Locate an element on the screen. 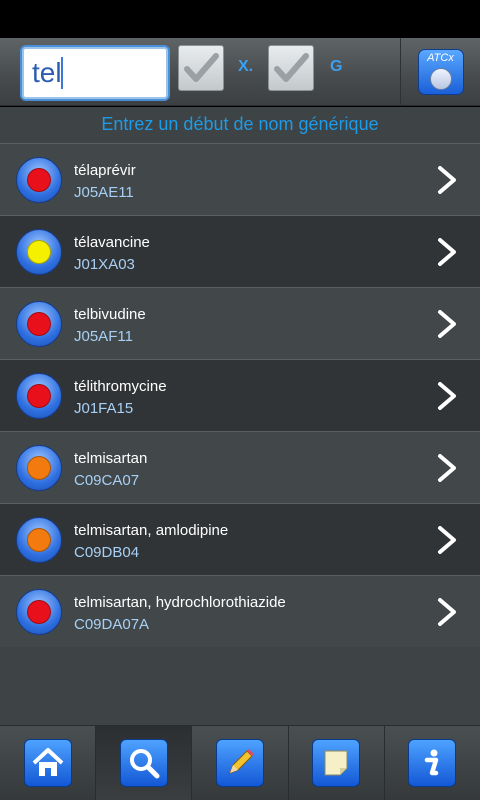 Image resolution: width=480 pixels, height=800 pixels. filter-x-checkbox is located at coordinates (201, 68).